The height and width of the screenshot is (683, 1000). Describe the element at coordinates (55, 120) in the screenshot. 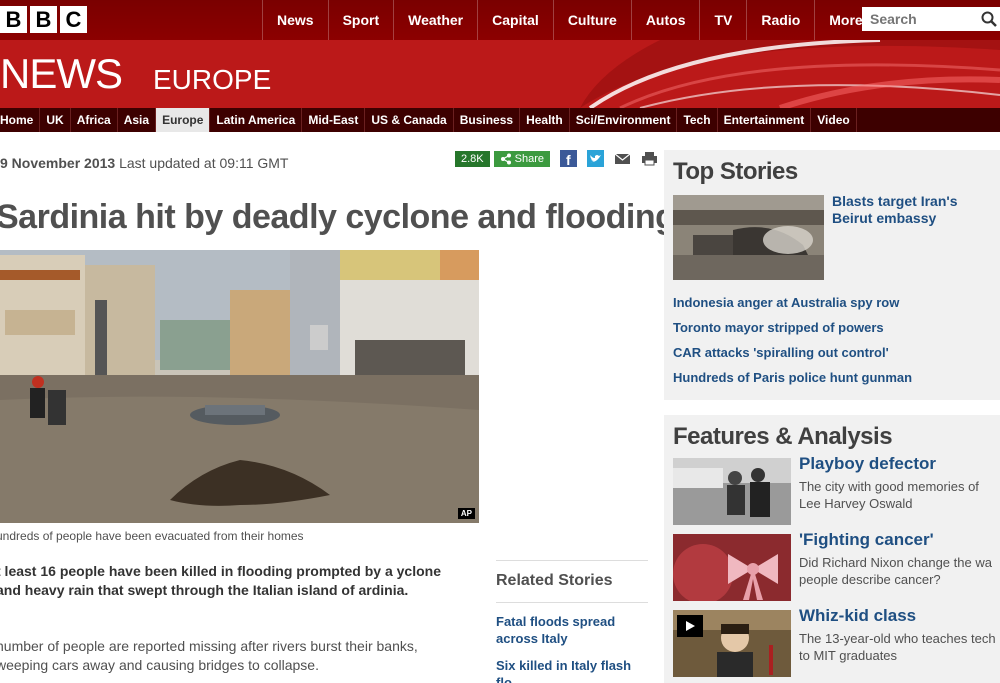

I see `secnav-uk: UK` at that location.